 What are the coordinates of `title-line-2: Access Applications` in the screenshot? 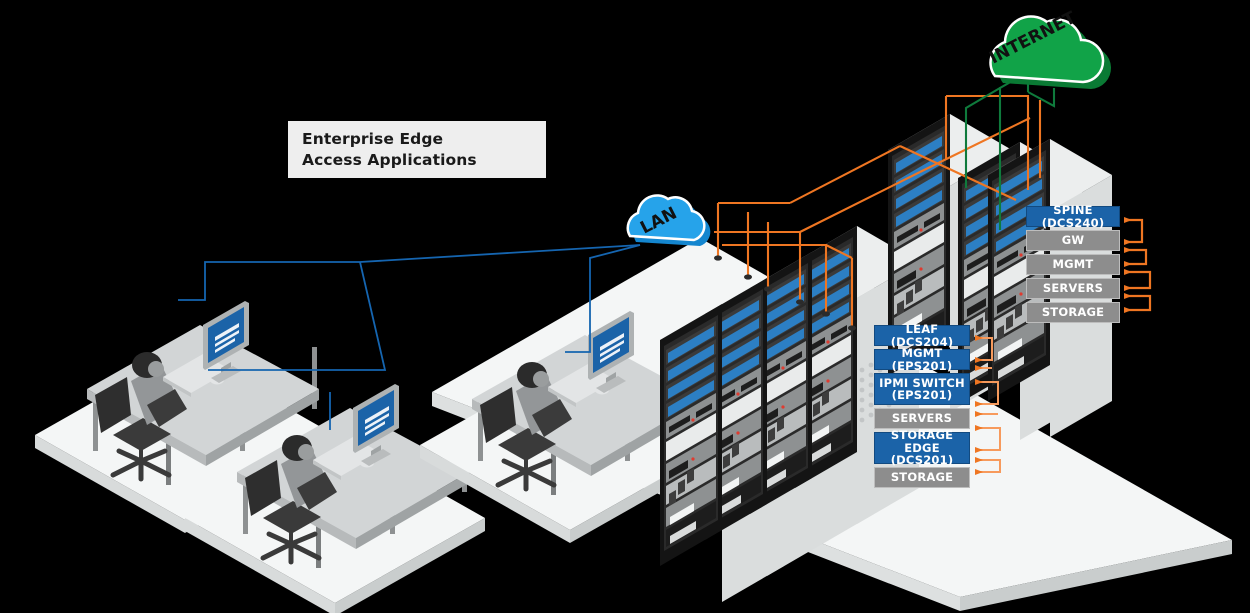 It's located at (389, 159).